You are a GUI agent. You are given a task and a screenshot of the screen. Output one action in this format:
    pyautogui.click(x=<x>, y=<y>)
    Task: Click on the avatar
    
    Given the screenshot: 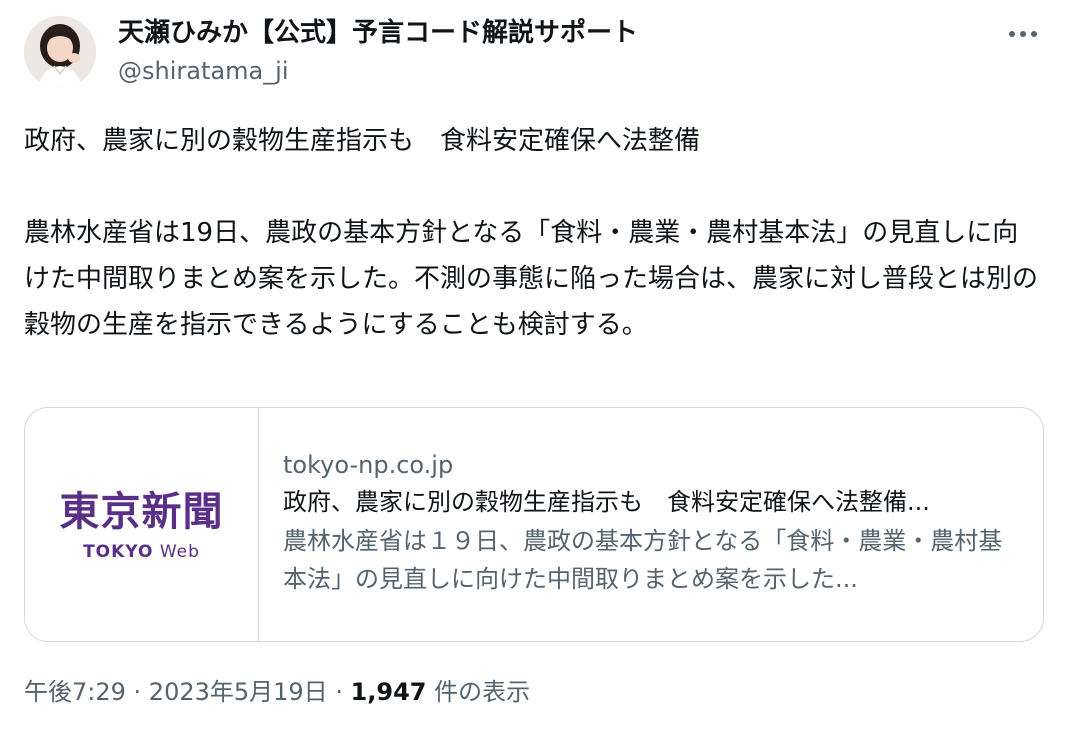 What is the action you would take?
    pyautogui.click(x=60, y=52)
    